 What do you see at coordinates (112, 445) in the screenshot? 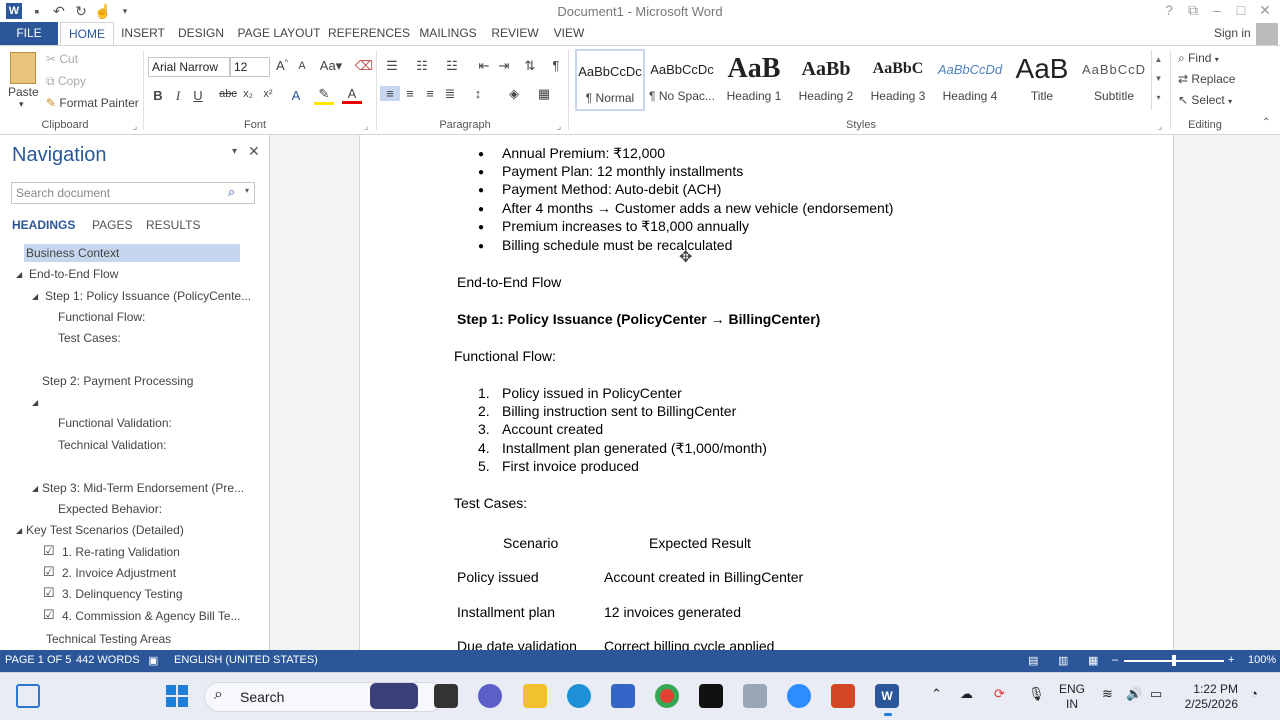
I see `nav-heading-technical-validation: Technical Validation:` at bounding box center [112, 445].